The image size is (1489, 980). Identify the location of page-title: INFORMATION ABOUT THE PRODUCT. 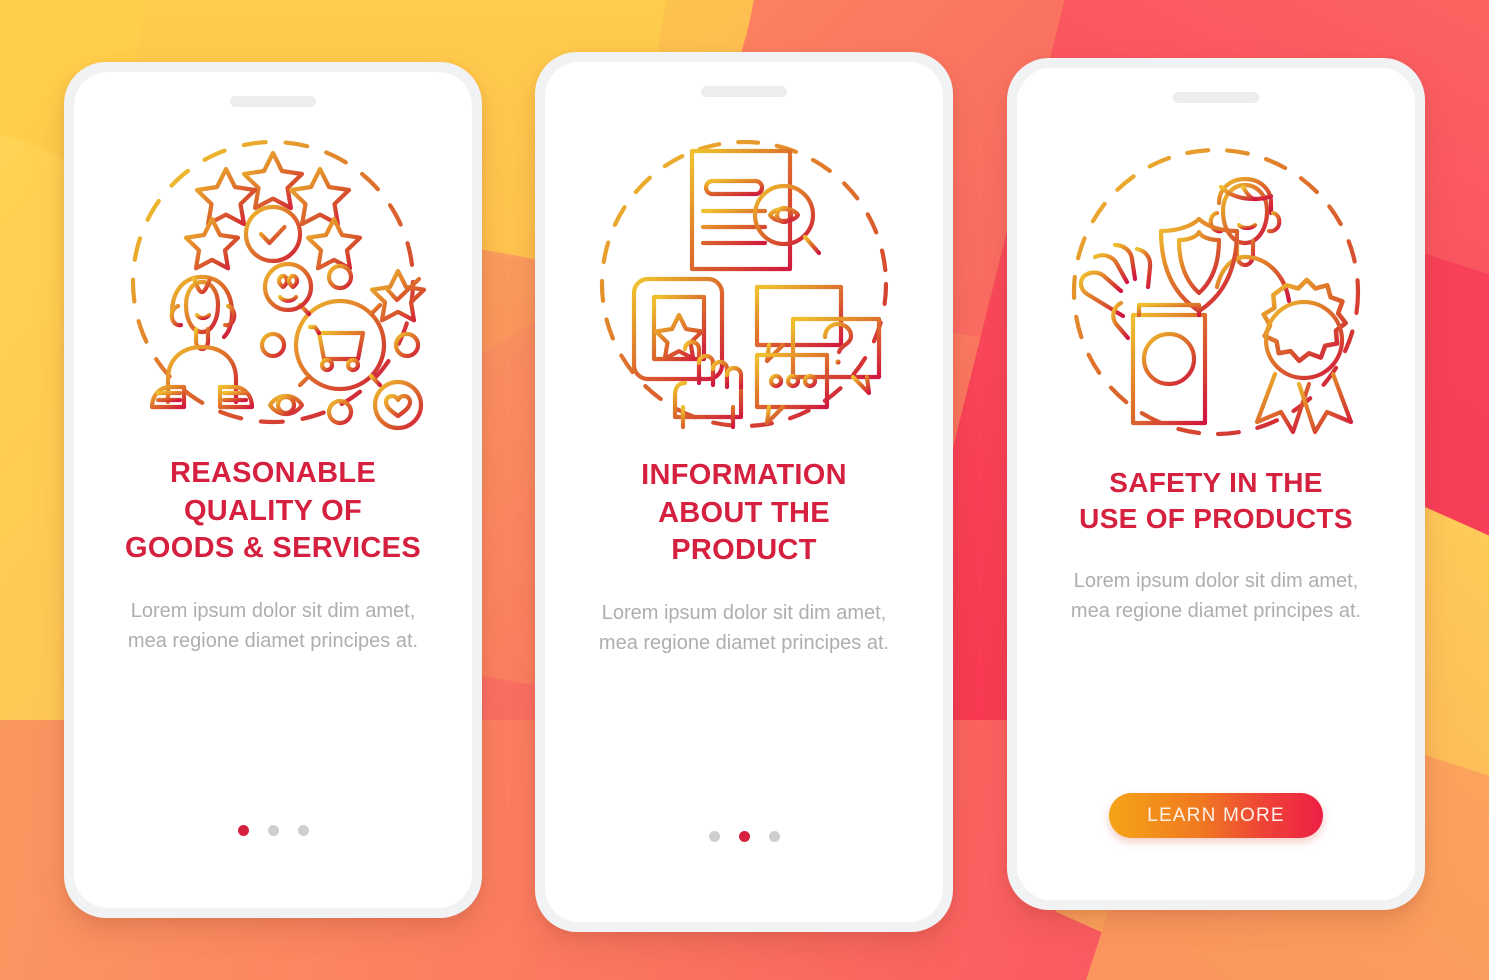
(744, 513).